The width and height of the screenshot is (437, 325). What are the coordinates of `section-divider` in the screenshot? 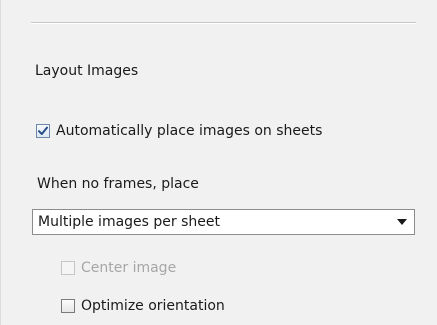 It's located at (223, 23).